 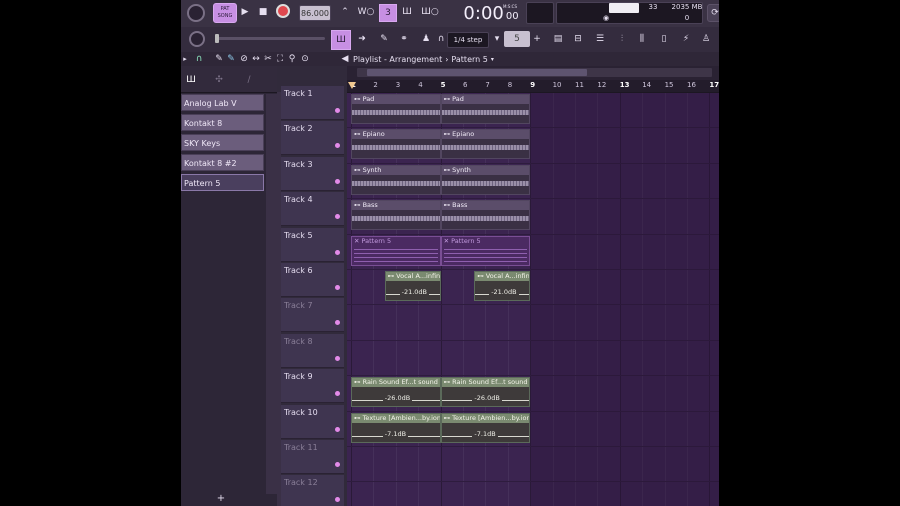 What do you see at coordinates (231, 59) in the screenshot?
I see `paint-drops-icon: ✎` at bounding box center [231, 59].